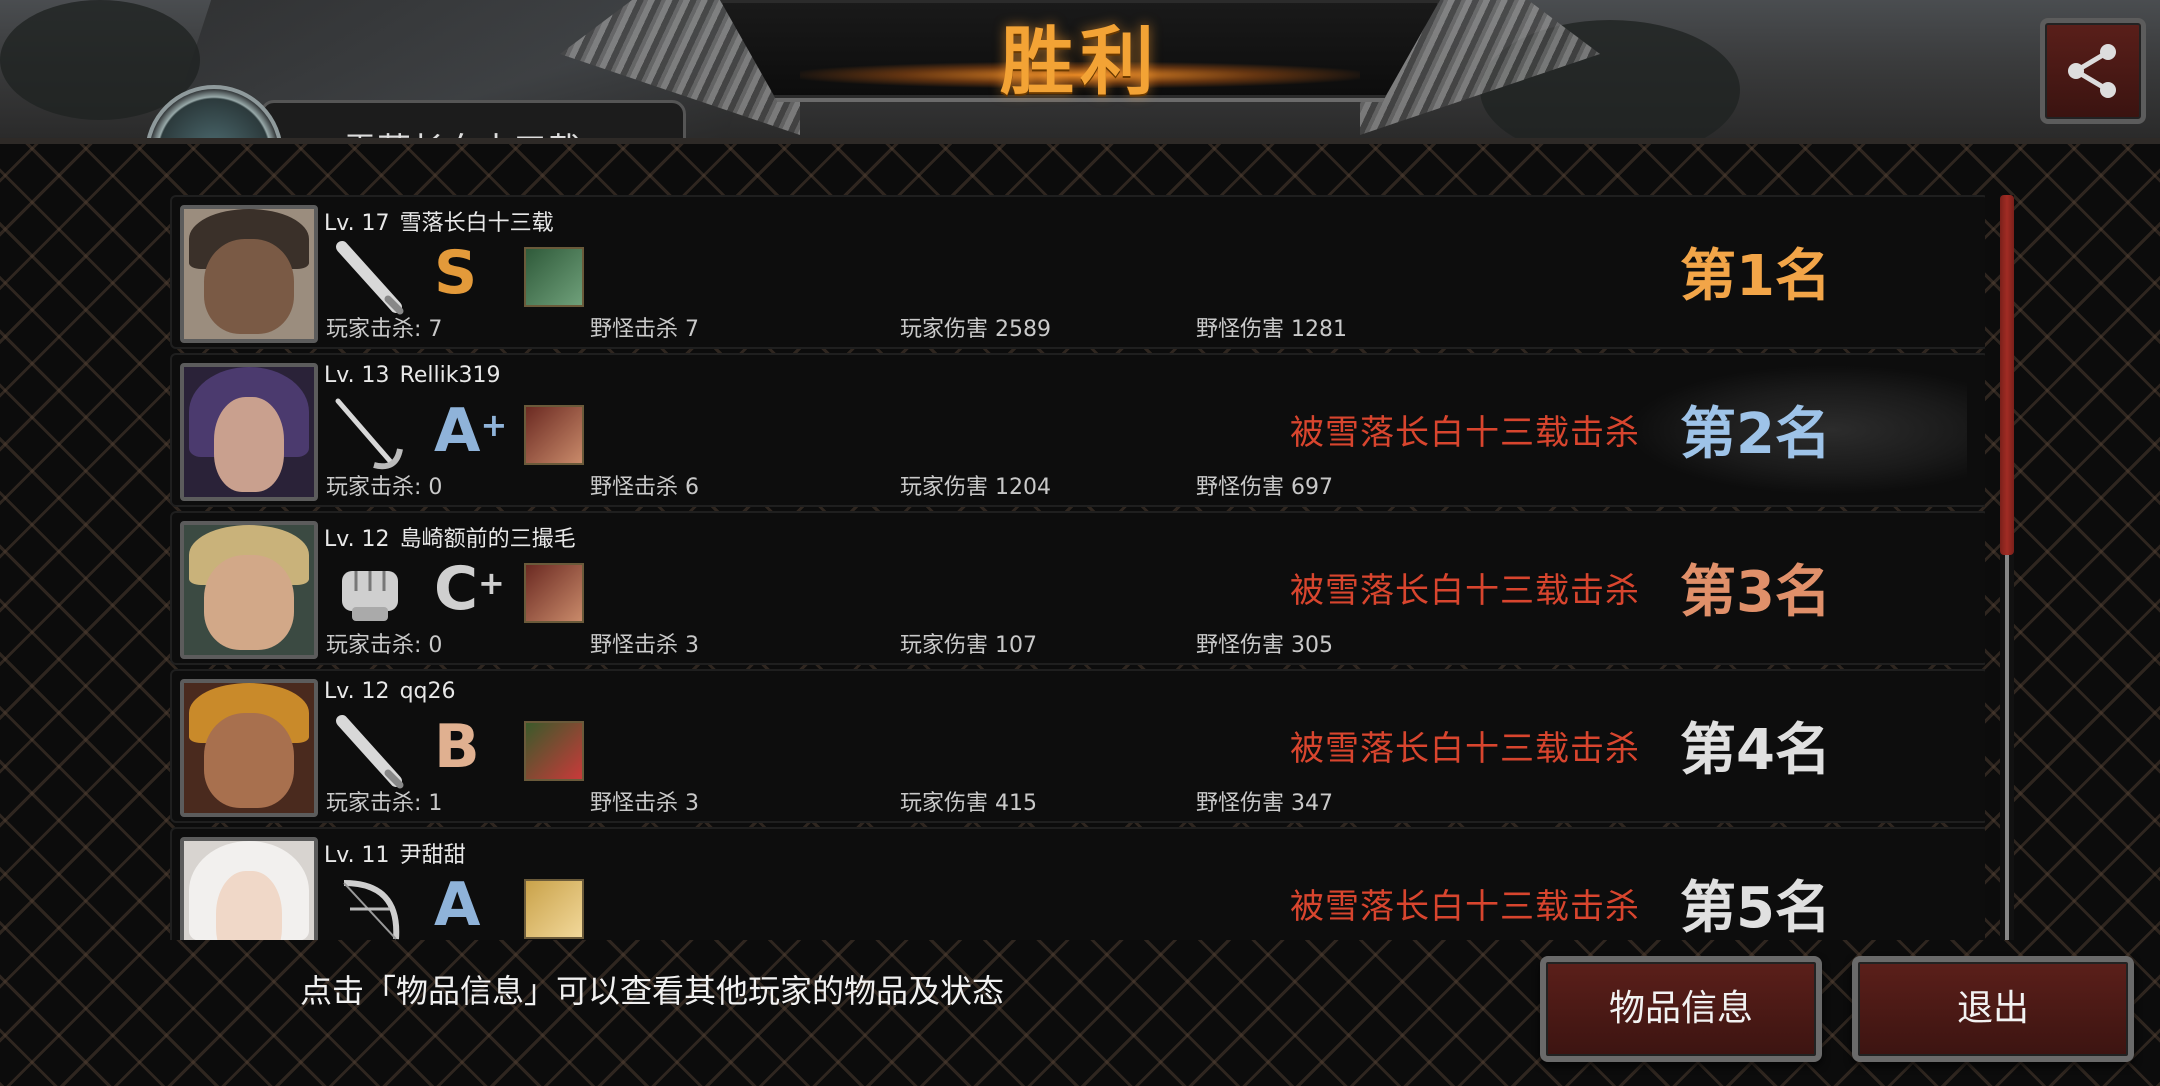 This screenshot has width=2160, height=1086. I want to click on grade-letter: C, so click(456, 589).